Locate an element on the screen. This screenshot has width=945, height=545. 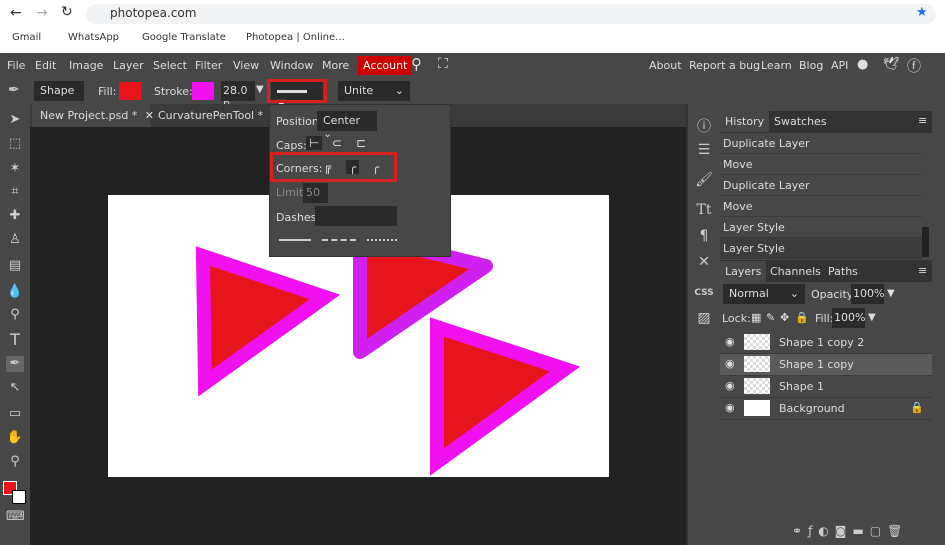
info-icon: ⓘ is located at coordinates (704, 126).